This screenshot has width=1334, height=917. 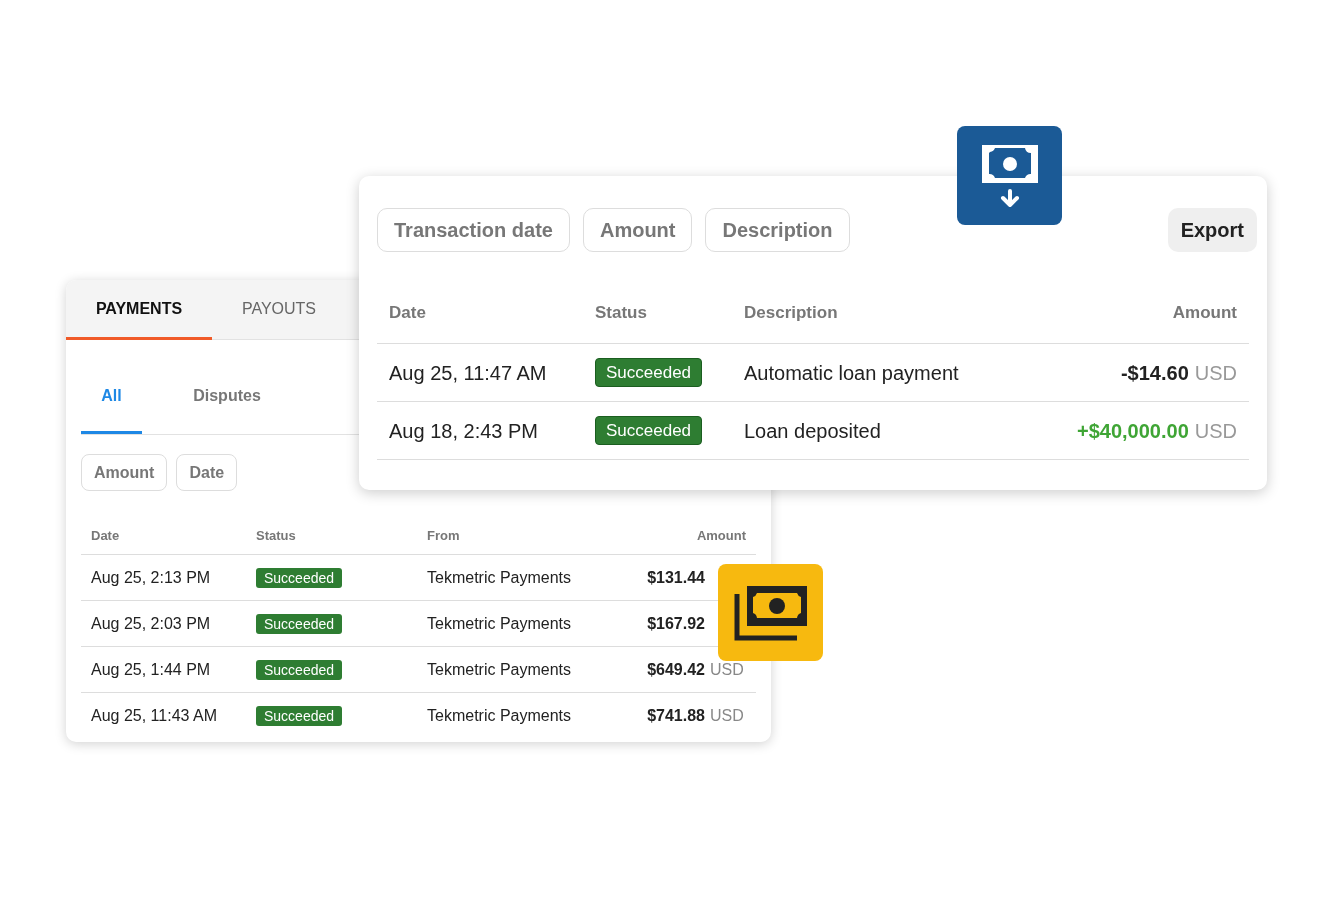 I want to click on date-cell-text: Aug 25, 11:43 AM, so click(x=154, y=716).